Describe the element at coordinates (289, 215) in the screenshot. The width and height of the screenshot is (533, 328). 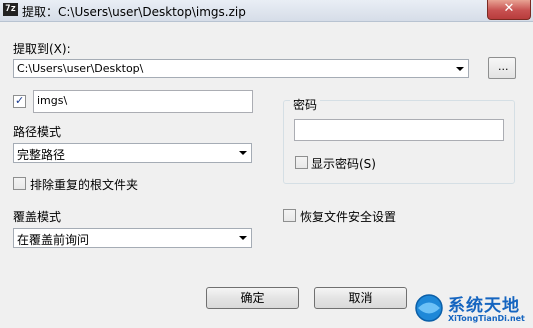
I see `restore-security-checkbox` at that location.